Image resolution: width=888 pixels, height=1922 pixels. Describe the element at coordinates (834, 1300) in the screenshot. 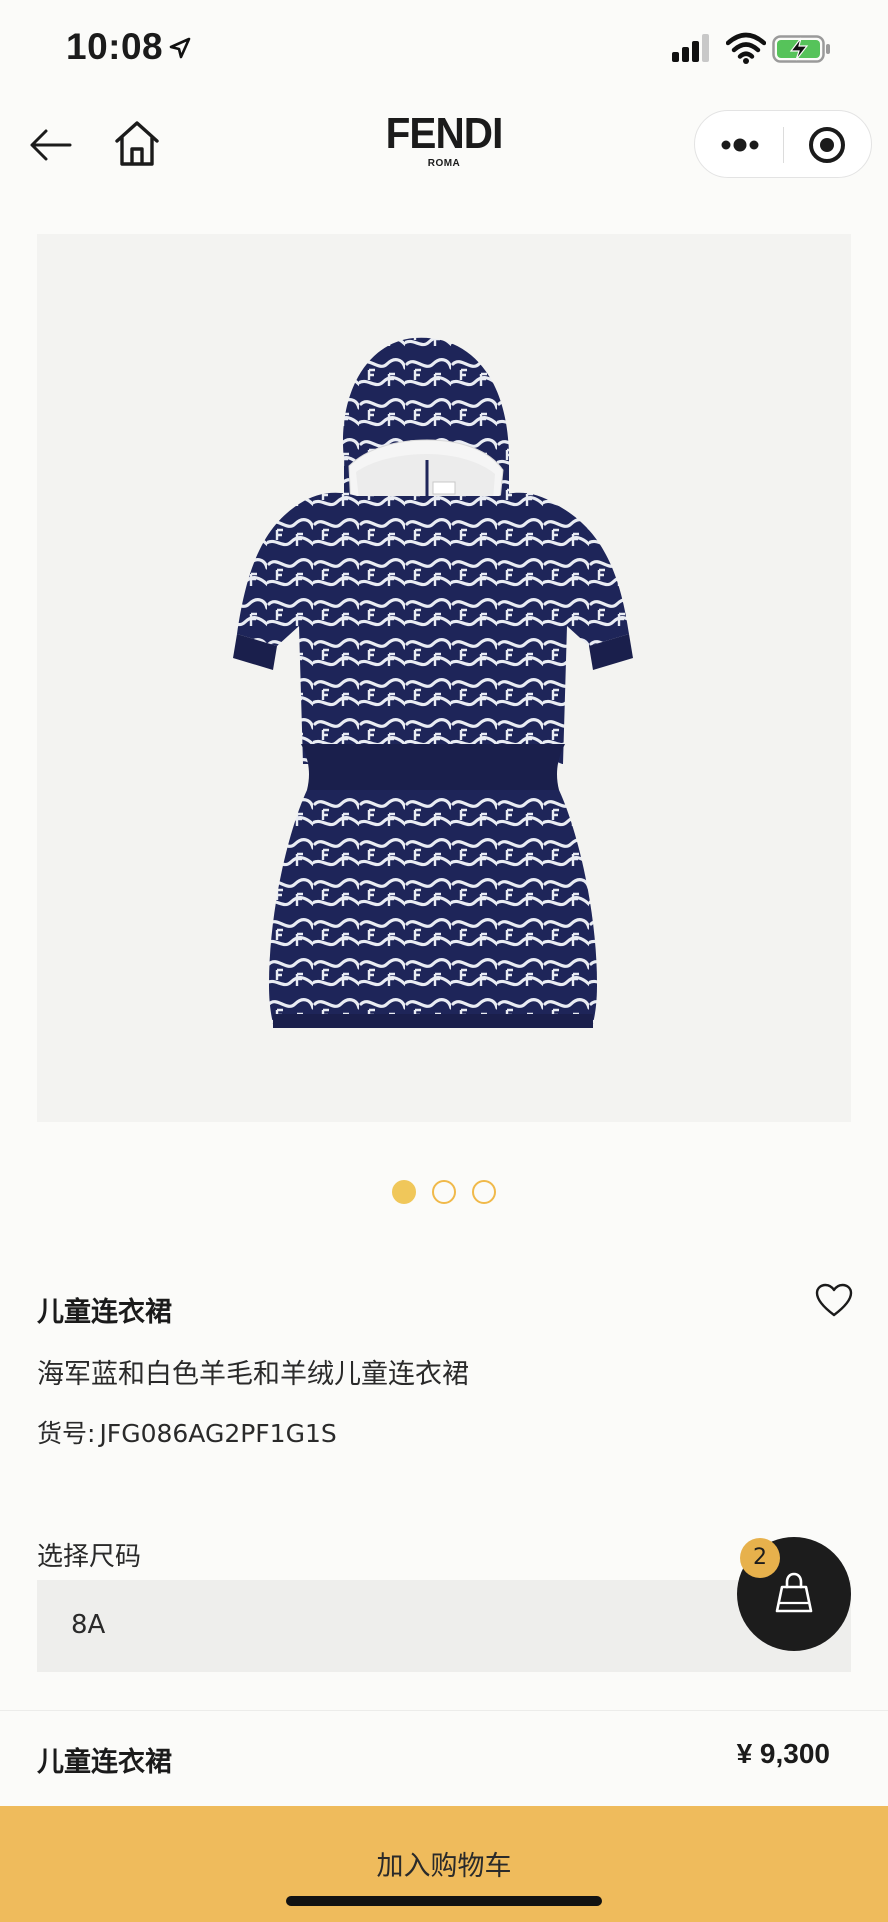

I see `heart-outline-icon` at that location.